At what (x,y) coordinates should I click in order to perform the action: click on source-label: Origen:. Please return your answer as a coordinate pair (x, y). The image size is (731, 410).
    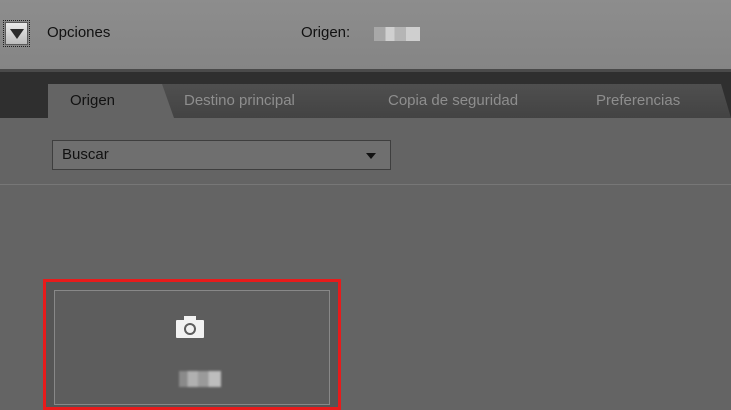
    Looking at the image, I should click on (326, 32).